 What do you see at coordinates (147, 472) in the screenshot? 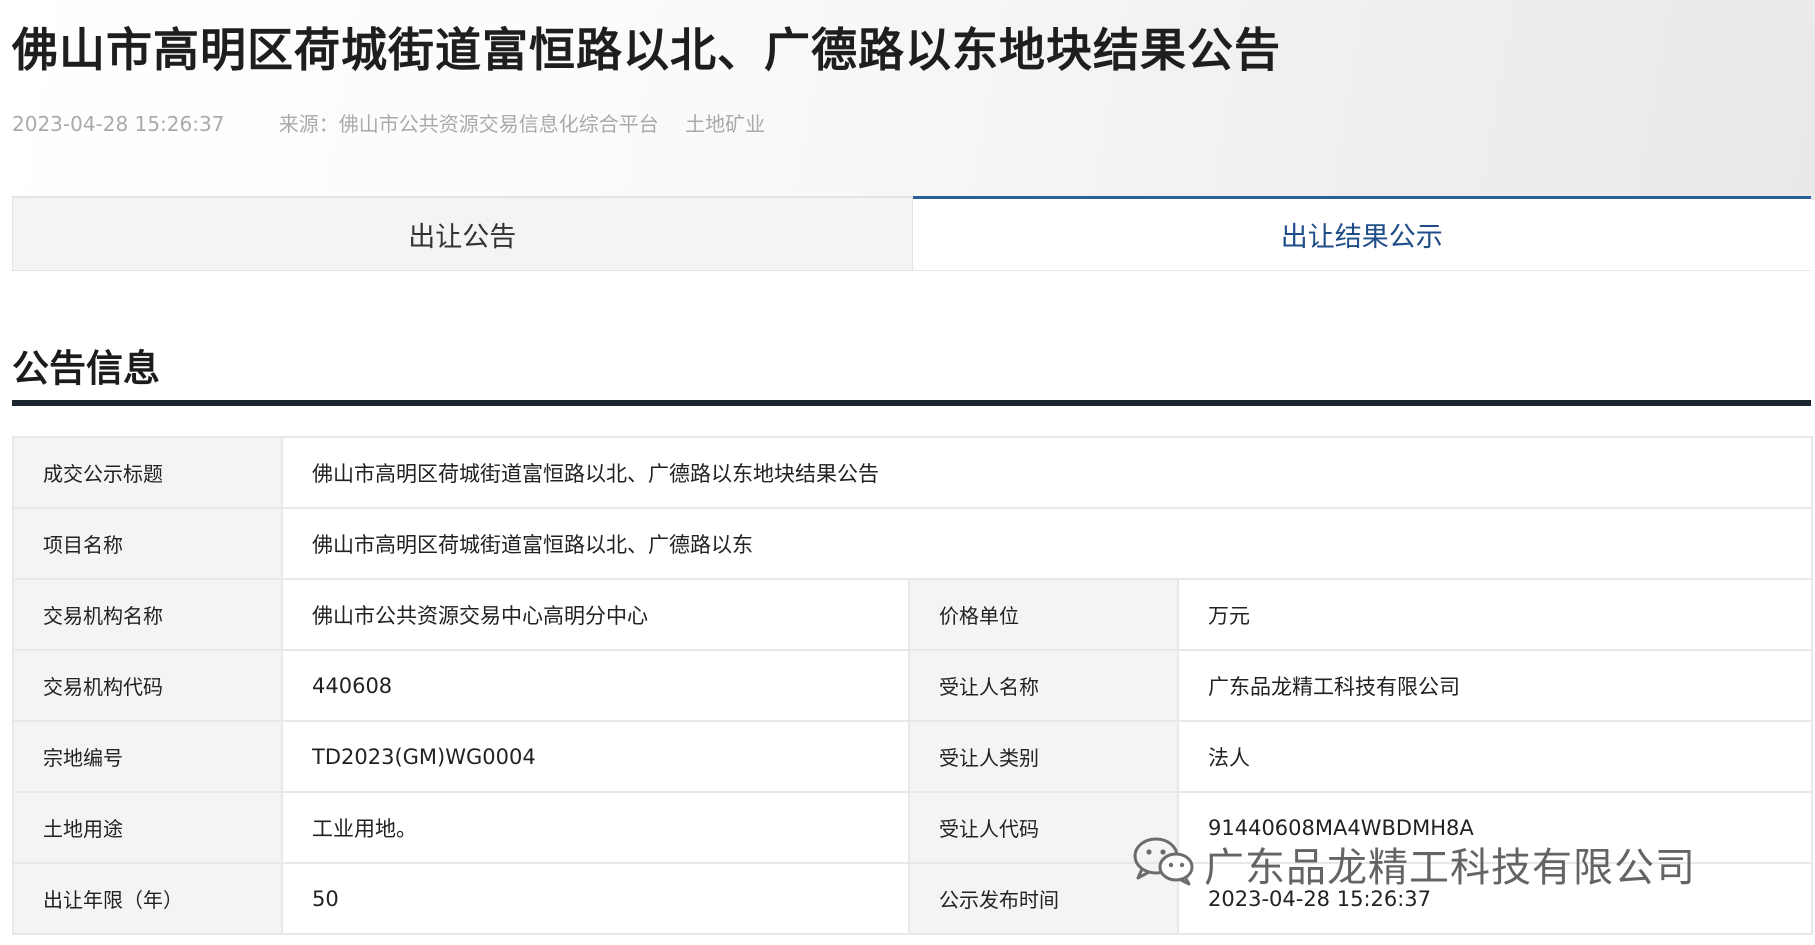
I see `row-label: 成交公示标题` at bounding box center [147, 472].